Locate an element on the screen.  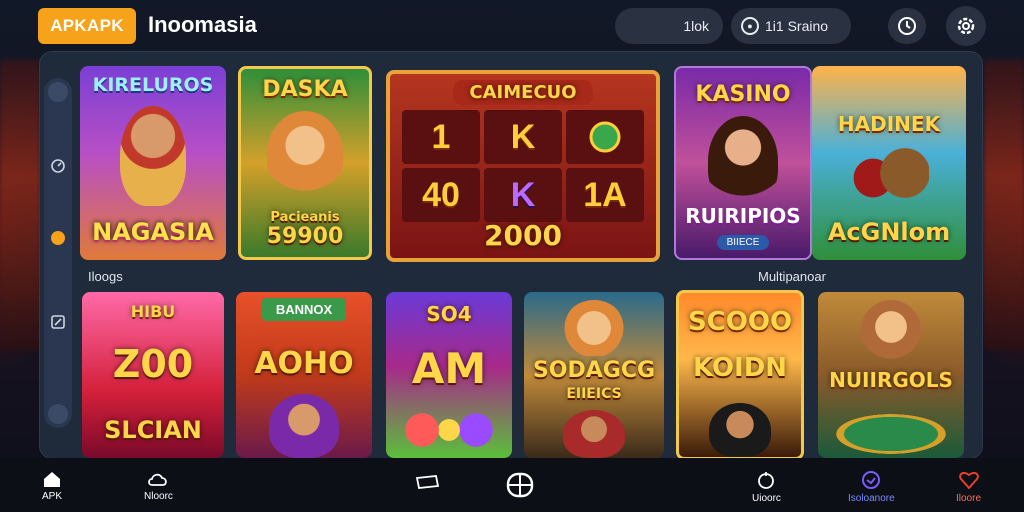
game-title: BANNOX is located at coordinates (304, 309).